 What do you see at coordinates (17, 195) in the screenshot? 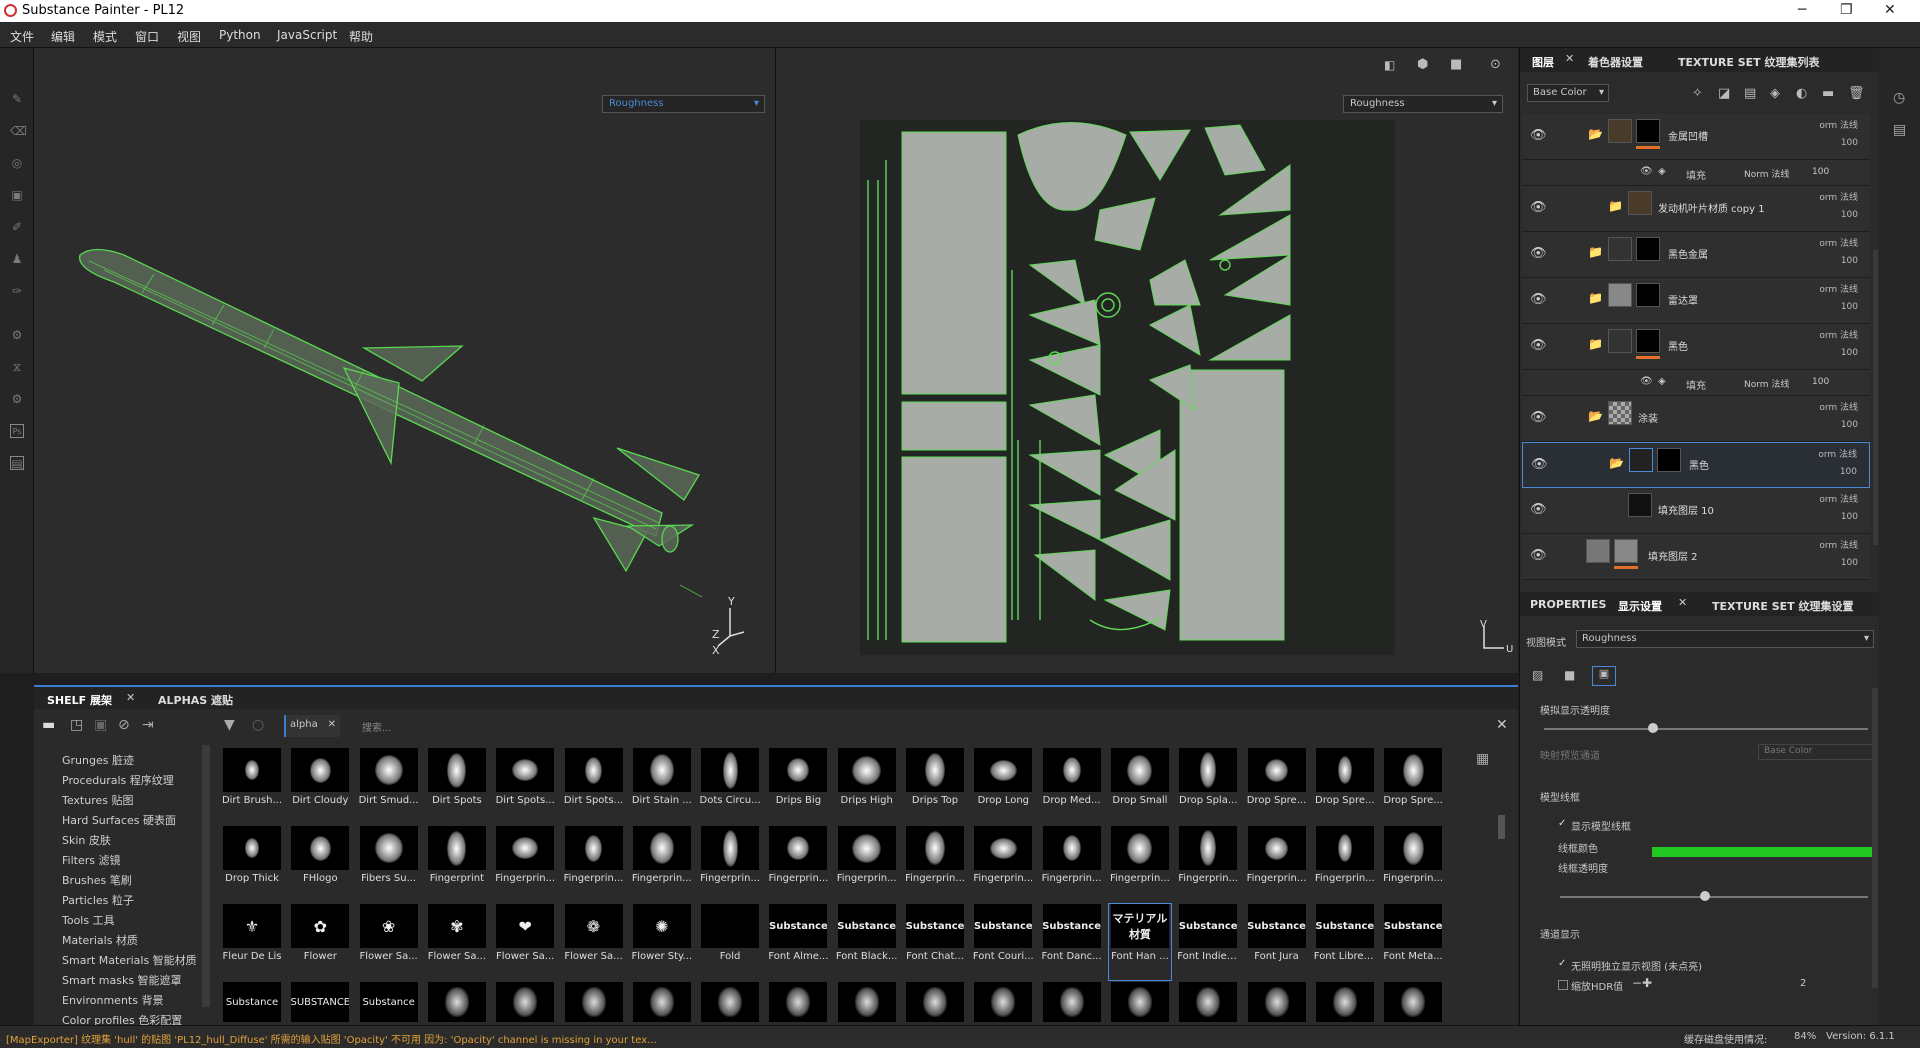
I see `polygon-fill-icon: ▣` at bounding box center [17, 195].